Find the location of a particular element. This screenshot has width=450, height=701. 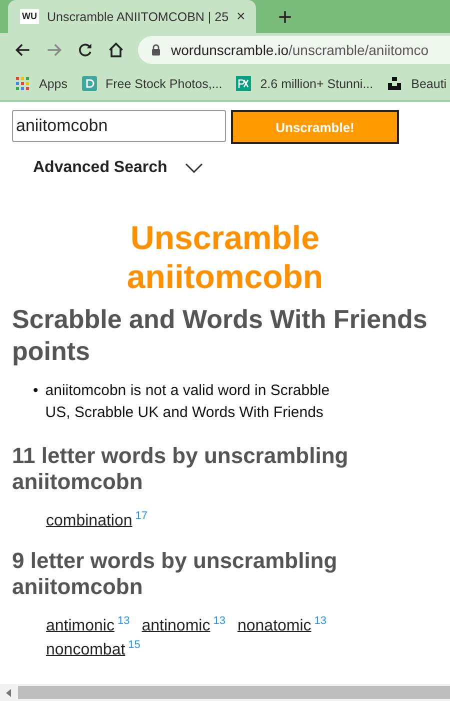

section-heading: Scrabble and Words With Friends points is located at coordinates (220, 335).